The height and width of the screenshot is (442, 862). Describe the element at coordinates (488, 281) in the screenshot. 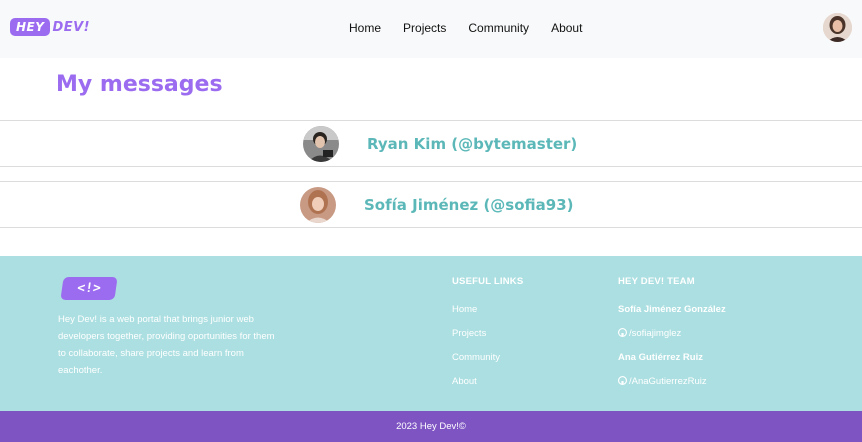

I see `useful-links-heading: USEFUL LINKS` at that location.